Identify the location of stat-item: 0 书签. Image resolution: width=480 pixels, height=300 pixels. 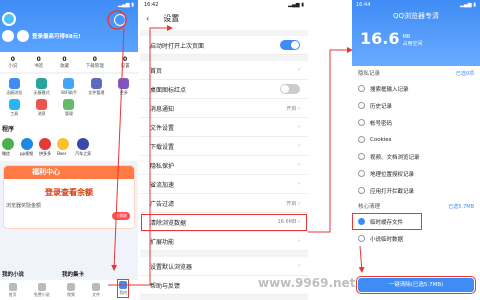
(38, 62).